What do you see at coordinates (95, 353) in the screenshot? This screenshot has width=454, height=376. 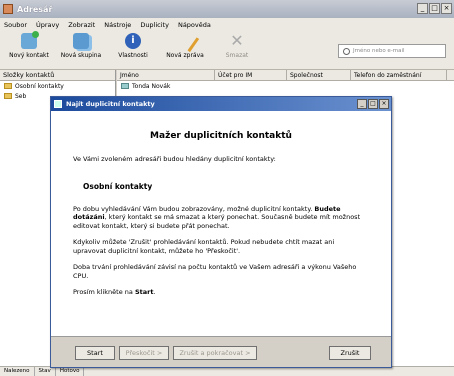 I see `start-button: Start` at bounding box center [95, 353].